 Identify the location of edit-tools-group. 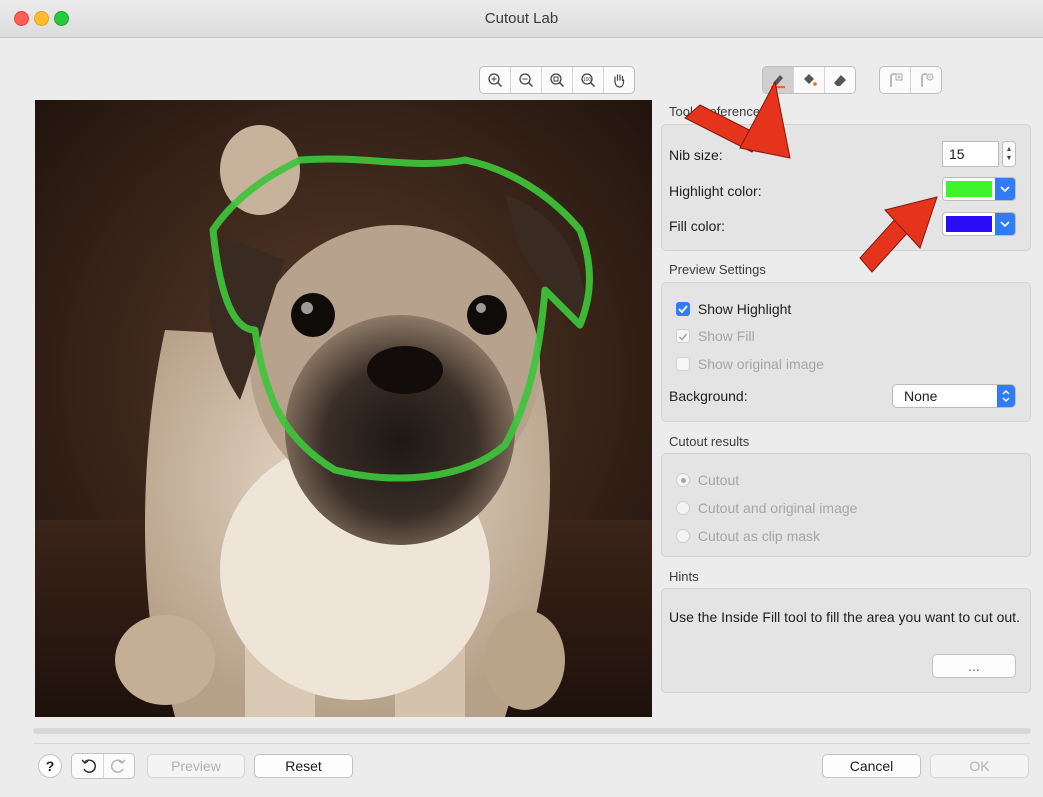
(809, 80).